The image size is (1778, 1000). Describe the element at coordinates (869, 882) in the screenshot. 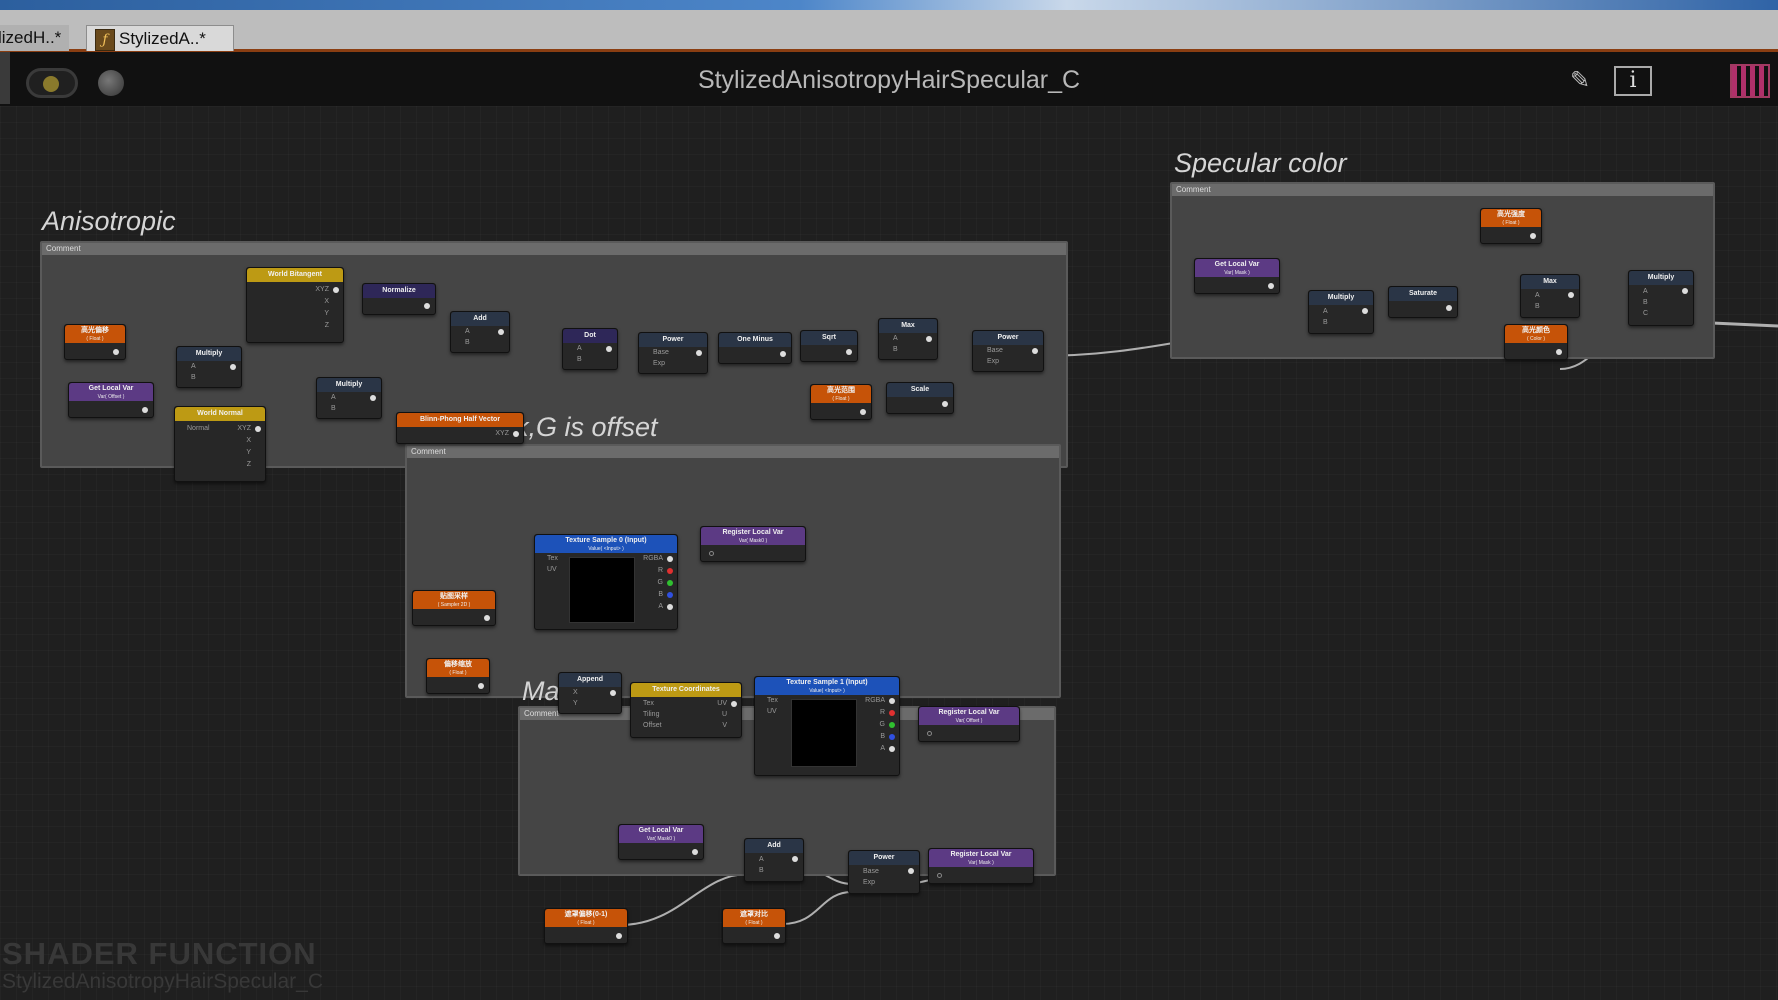

I see `pin-label: Exp` at that location.